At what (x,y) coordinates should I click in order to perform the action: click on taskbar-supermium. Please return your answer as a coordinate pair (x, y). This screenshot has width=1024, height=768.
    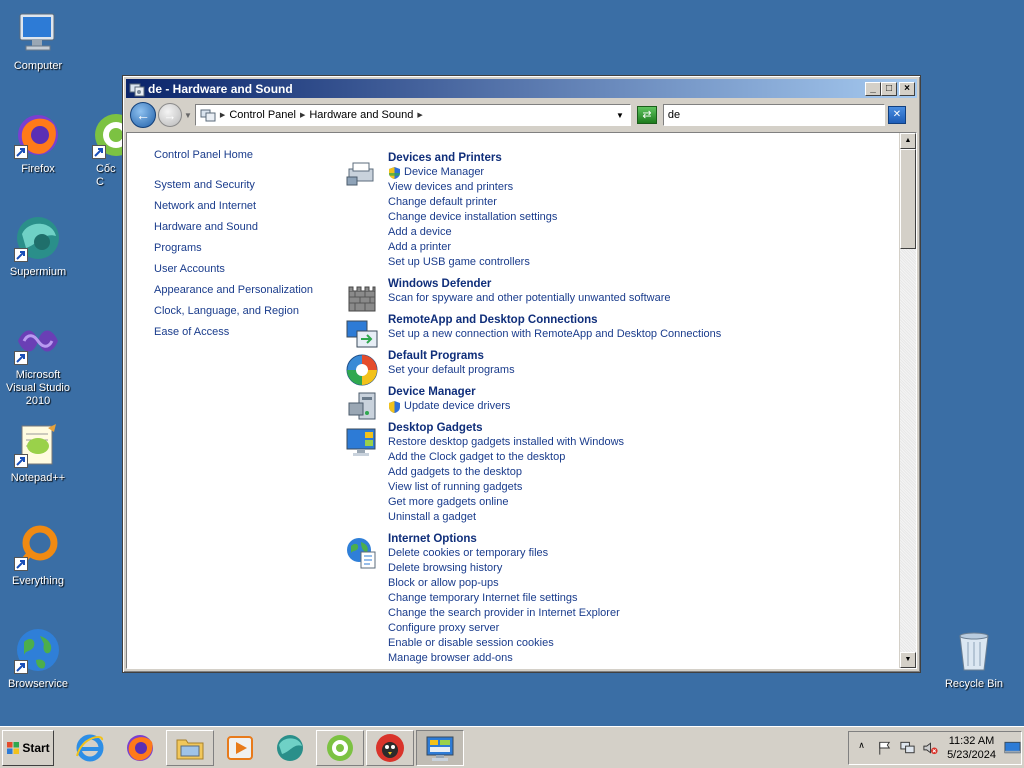
    Looking at the image, I should click on (290, 748).